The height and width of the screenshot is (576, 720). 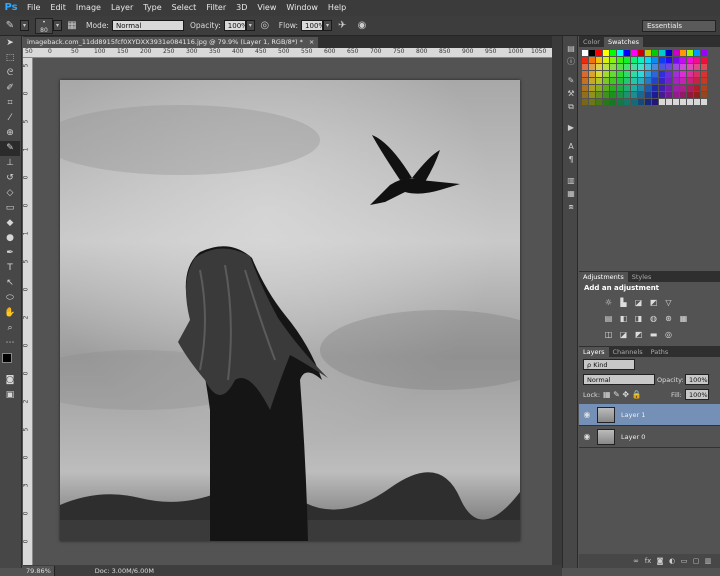 What do you see at coordinates (10, 238) in the screenshot?
I see `dodge-tool-icon: ●` at bounding box center [10, 238].